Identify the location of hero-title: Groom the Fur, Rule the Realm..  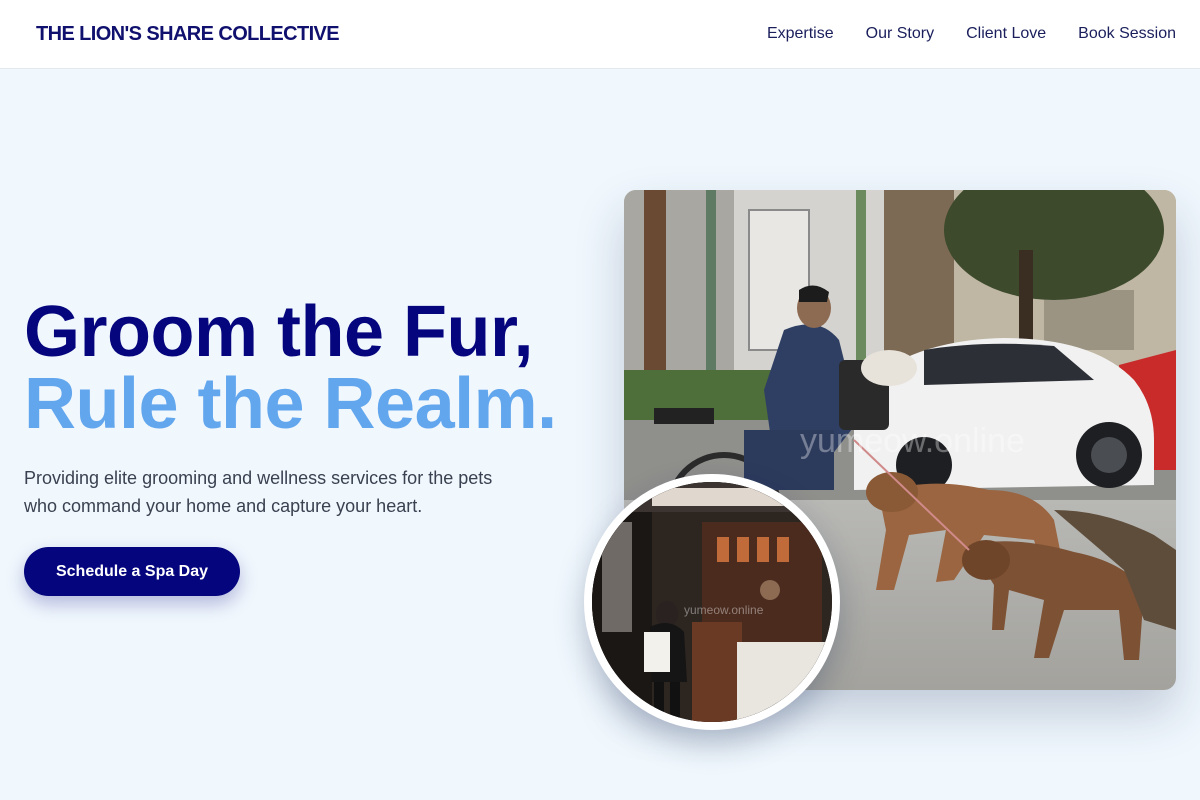
(290, 368).